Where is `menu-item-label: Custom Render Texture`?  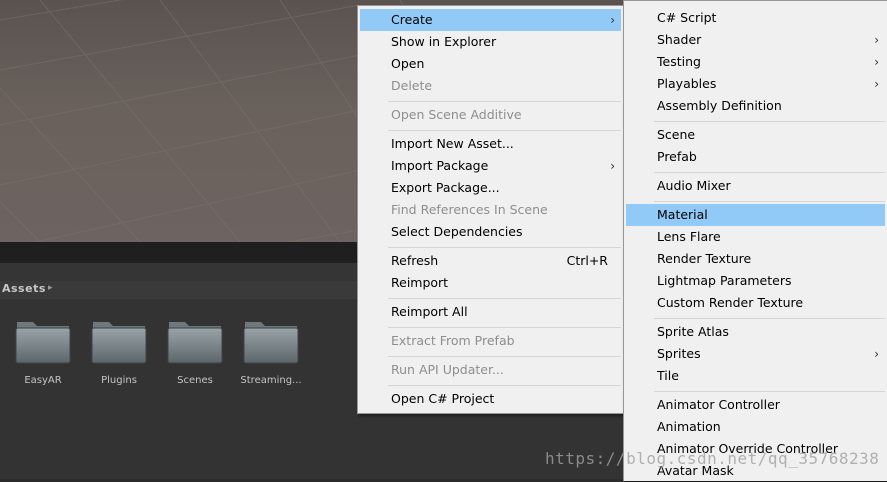
menu-item-label: Custom Render Texture is located at coordinates (730, 302).